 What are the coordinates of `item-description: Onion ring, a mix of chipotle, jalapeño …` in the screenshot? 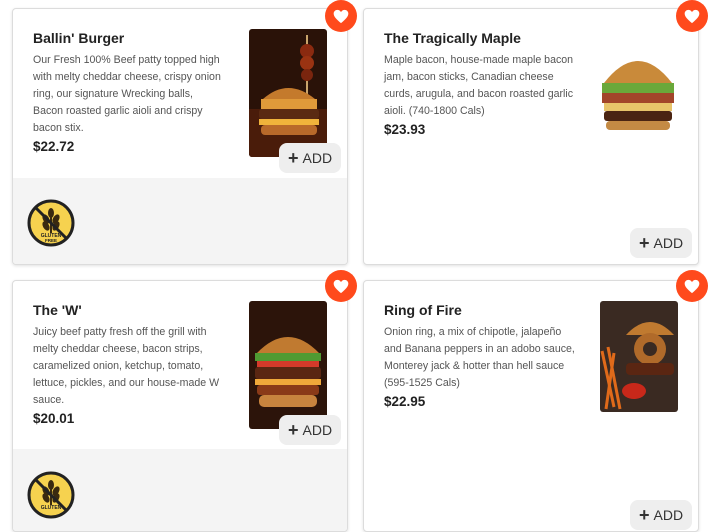 It's located at (479, 357).